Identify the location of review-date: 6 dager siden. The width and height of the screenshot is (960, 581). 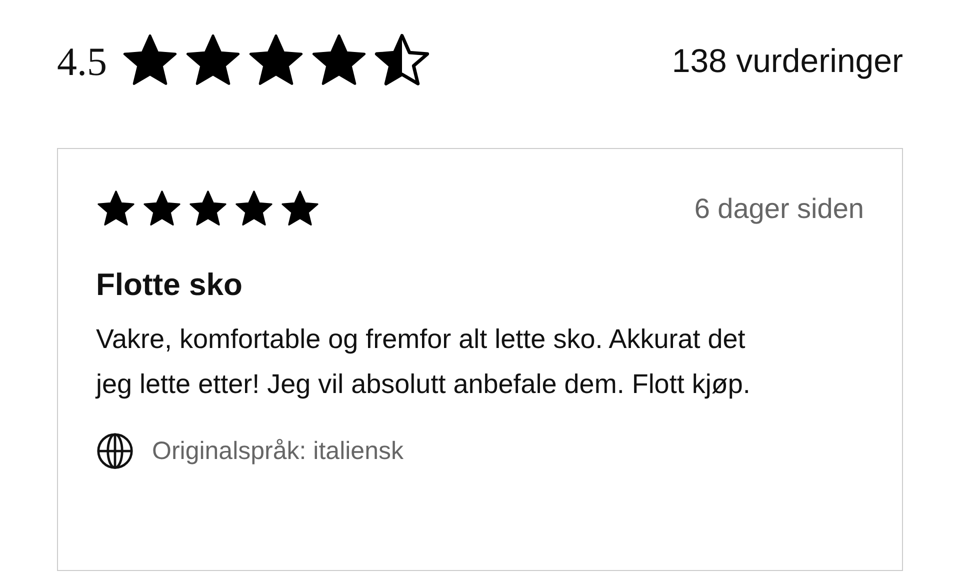
(779, 209).